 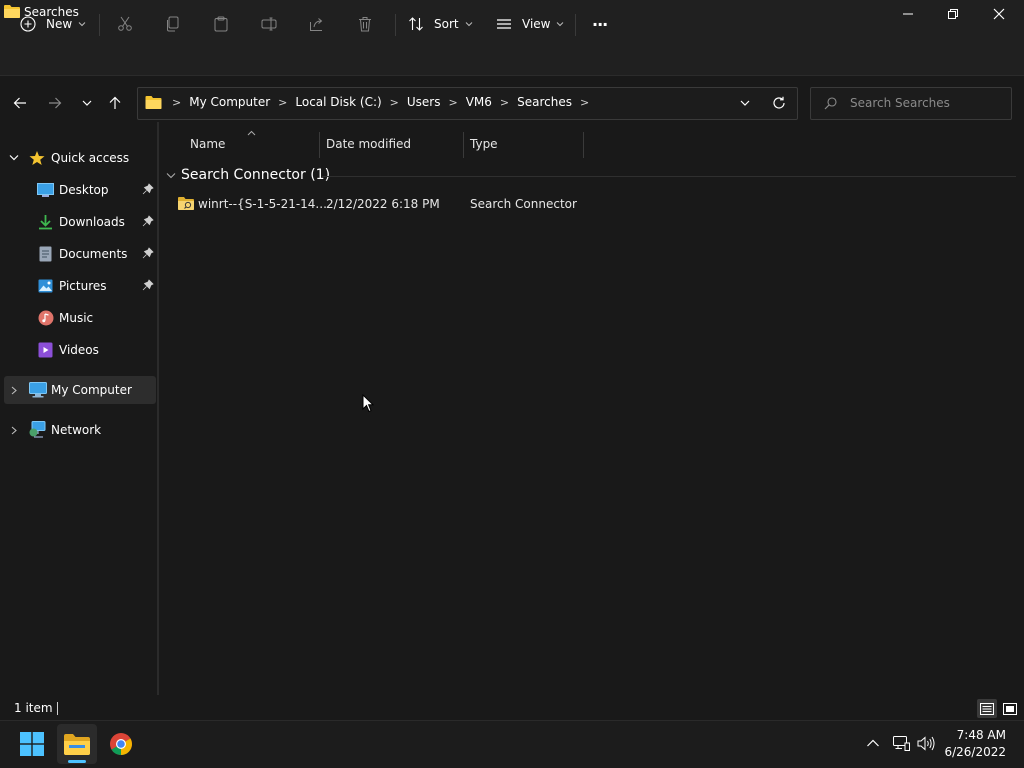 I want to click on column-header-date-modified: Date modified, so click(x=368, y=144).